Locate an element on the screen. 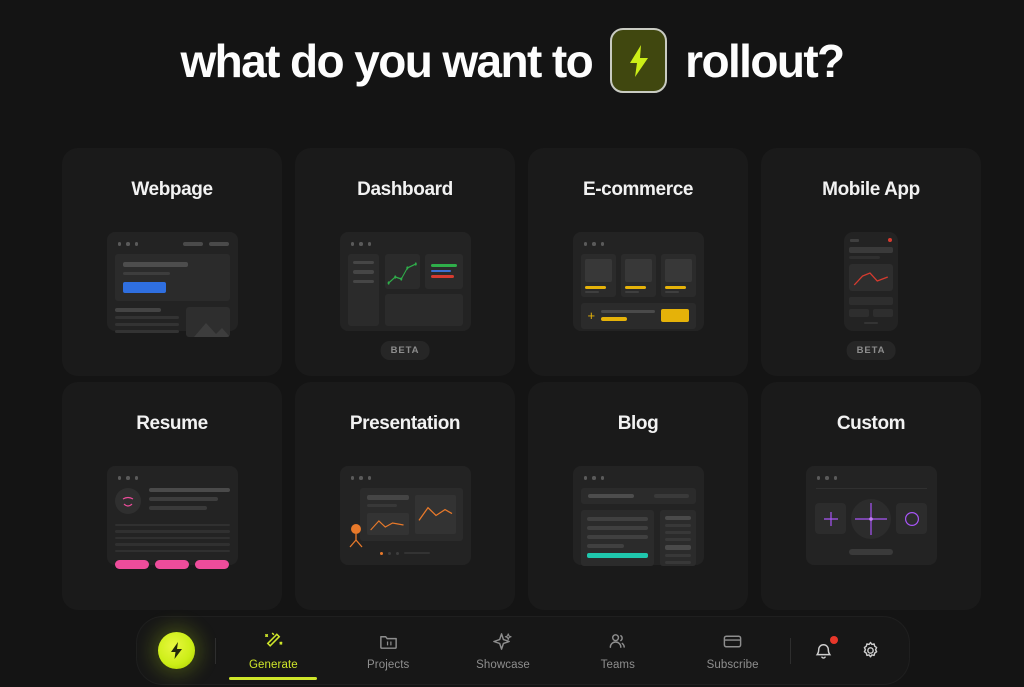 Image resolution: width=1024 pixels, height=687 pixels. template-card-mobile-app: Mobile App BETA is located at coordinates (871, 262).